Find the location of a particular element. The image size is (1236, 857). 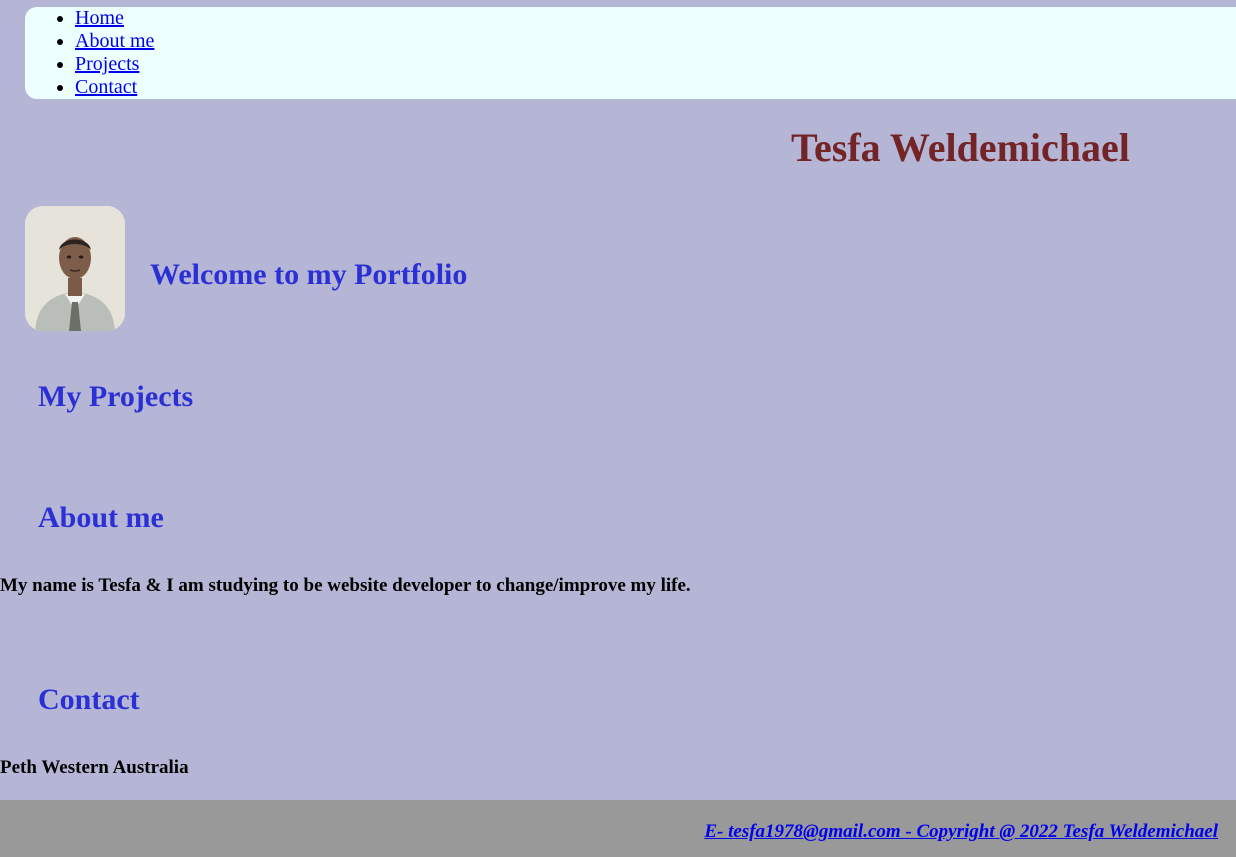

avatar-photo is located at coordinates (75, 268).